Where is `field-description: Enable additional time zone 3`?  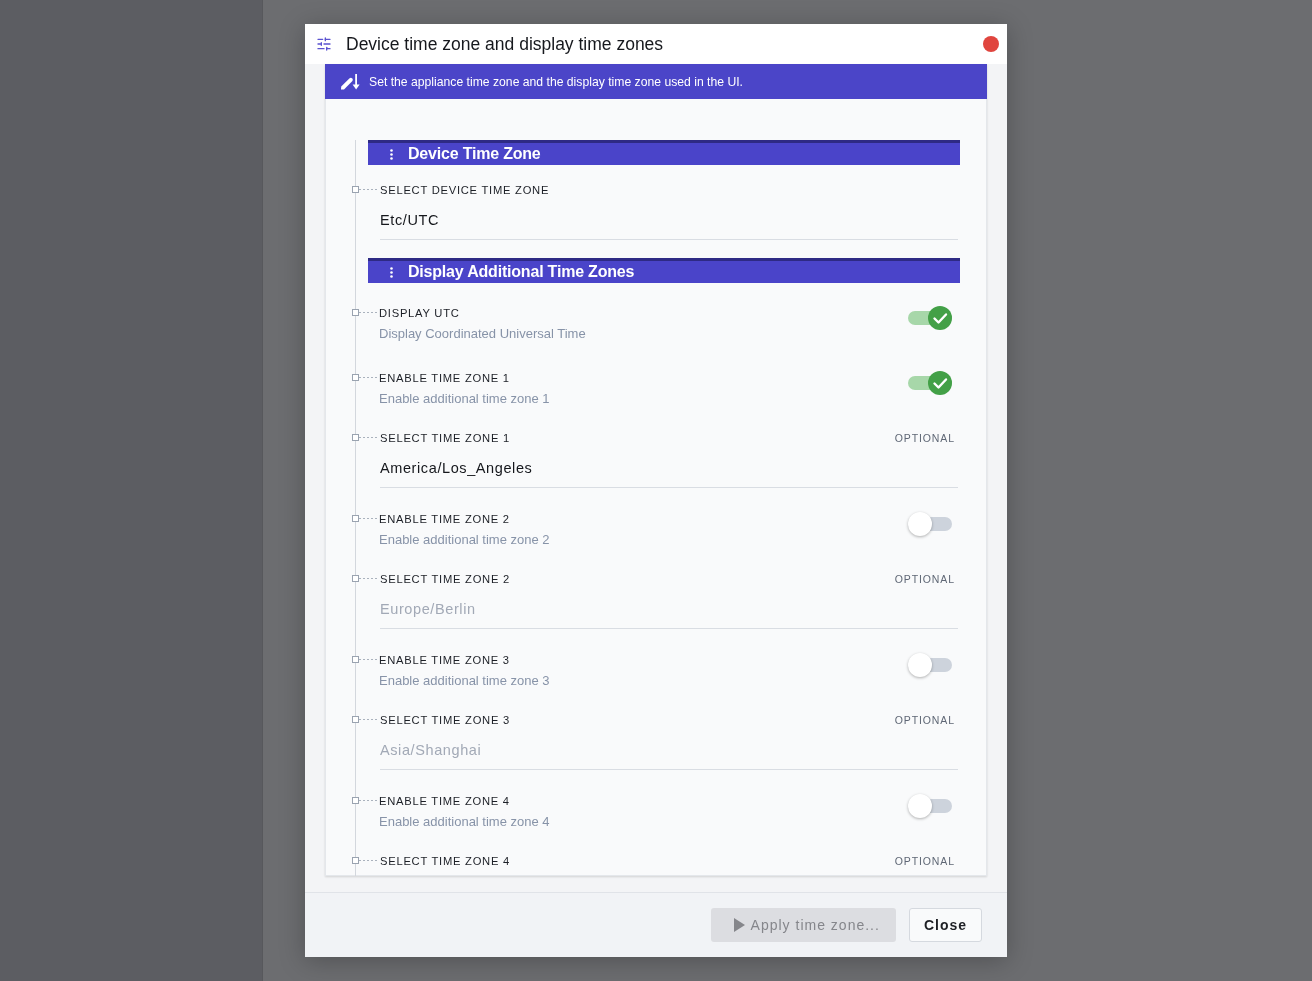 field-description: Enable additional time zone 3 is located at coordinates (464, 681).